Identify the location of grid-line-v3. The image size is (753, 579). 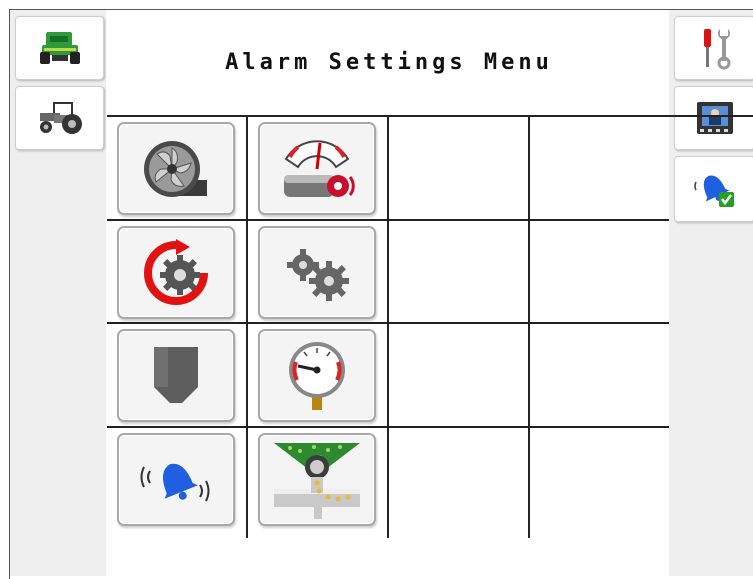
(529, 327).